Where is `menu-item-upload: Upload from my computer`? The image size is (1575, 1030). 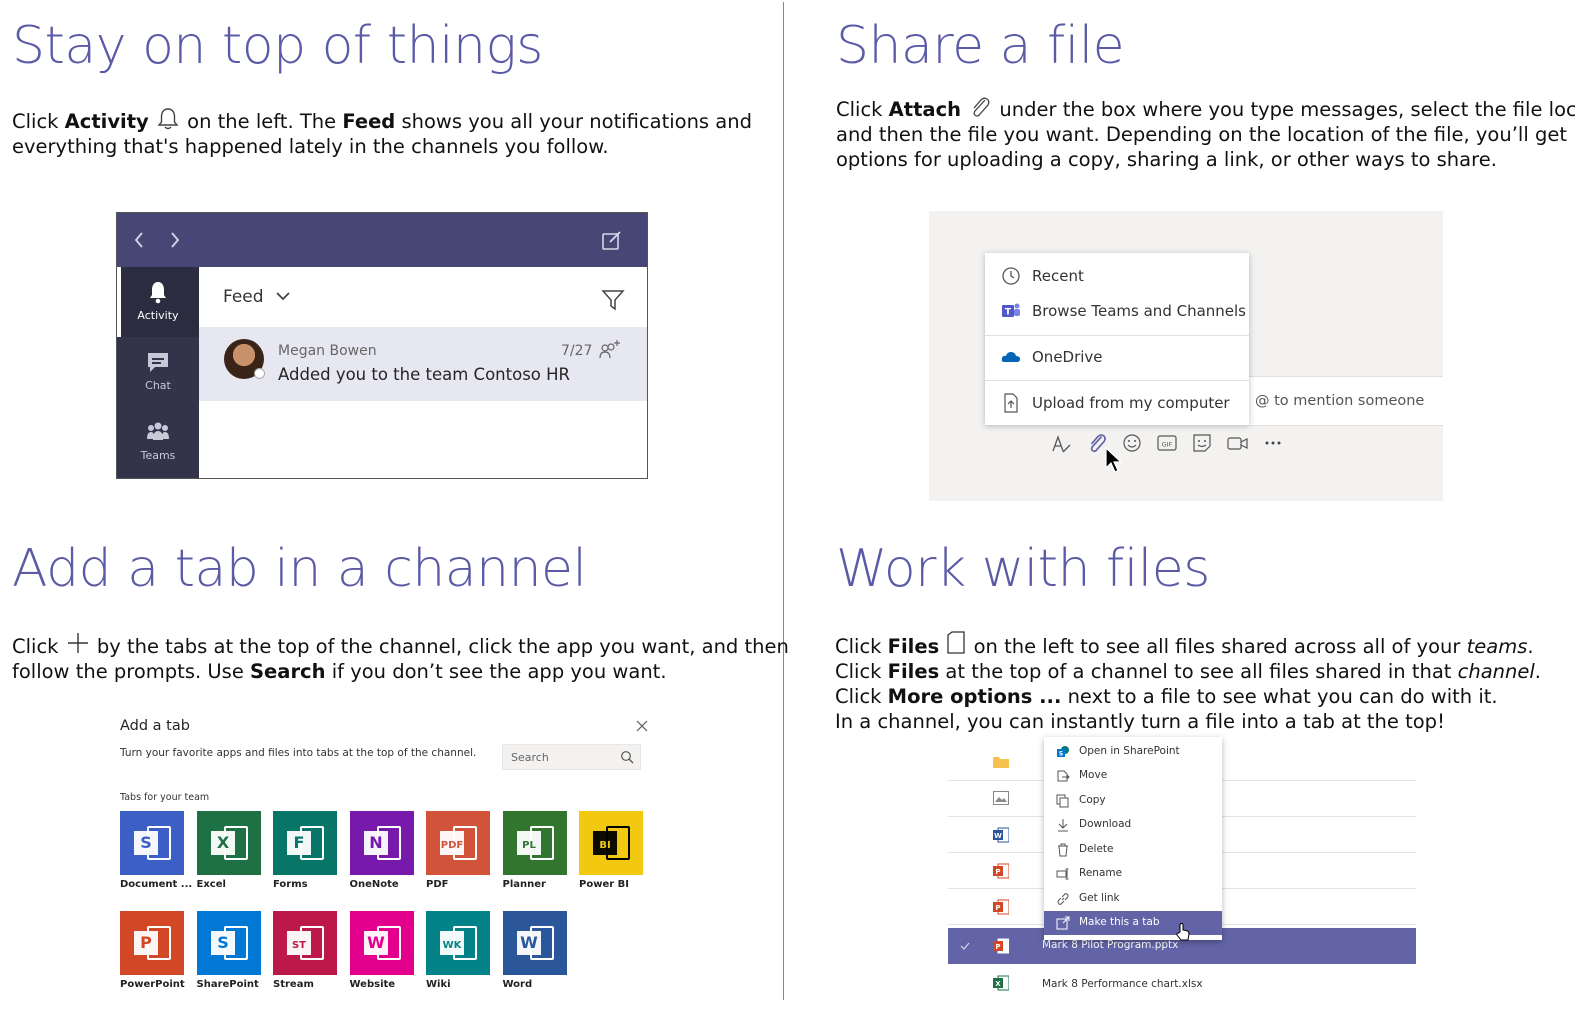 menu-item-upload: Upload from my computer is located at coordinates (1117, 404).